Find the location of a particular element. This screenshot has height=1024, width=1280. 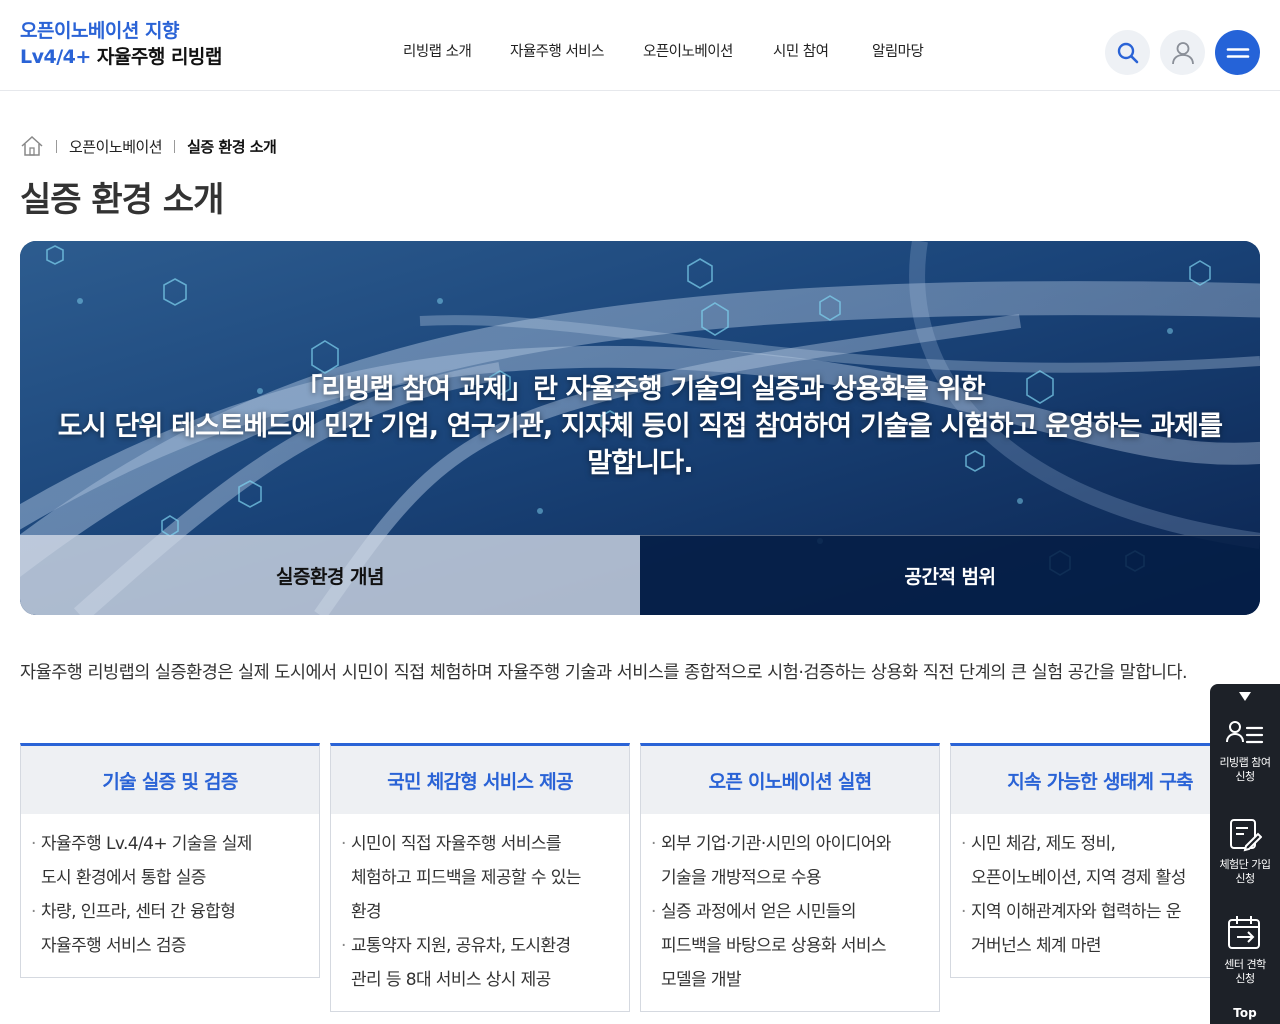

hamburger-icon is located at coordinates (1237, 52).